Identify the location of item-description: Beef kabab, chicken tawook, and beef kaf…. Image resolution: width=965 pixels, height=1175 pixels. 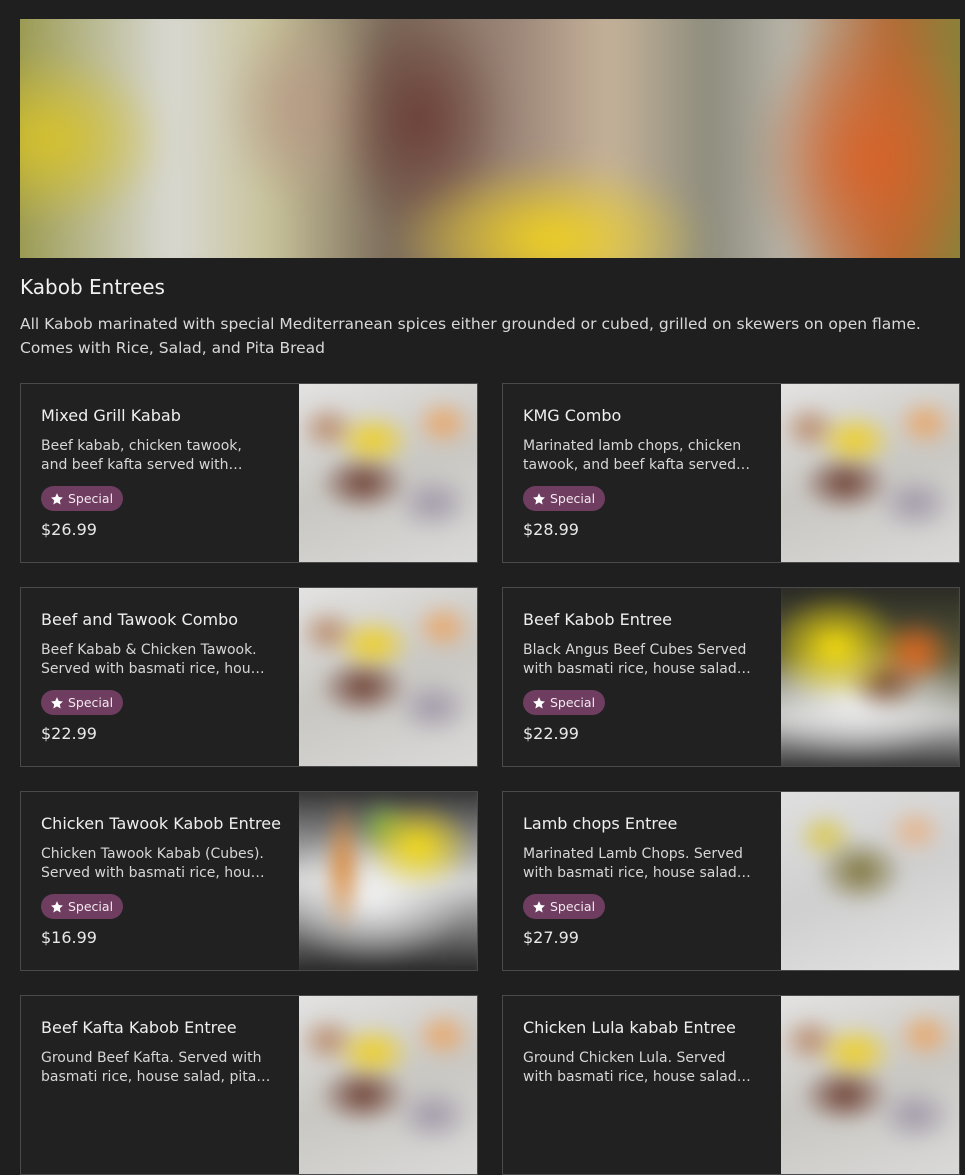
(141, 455).